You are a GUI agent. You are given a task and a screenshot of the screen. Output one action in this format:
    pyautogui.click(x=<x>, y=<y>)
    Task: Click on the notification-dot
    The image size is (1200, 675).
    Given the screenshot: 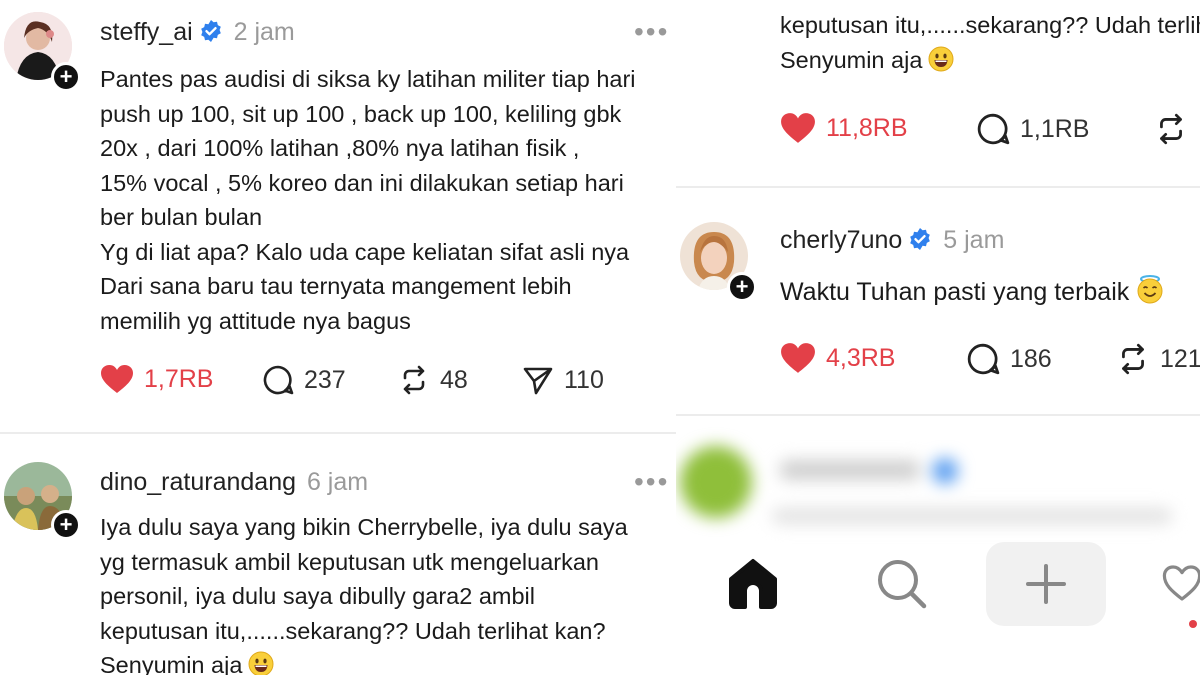 What is the action you would take?
    pyautogui.click(x=1193, y=624)
    